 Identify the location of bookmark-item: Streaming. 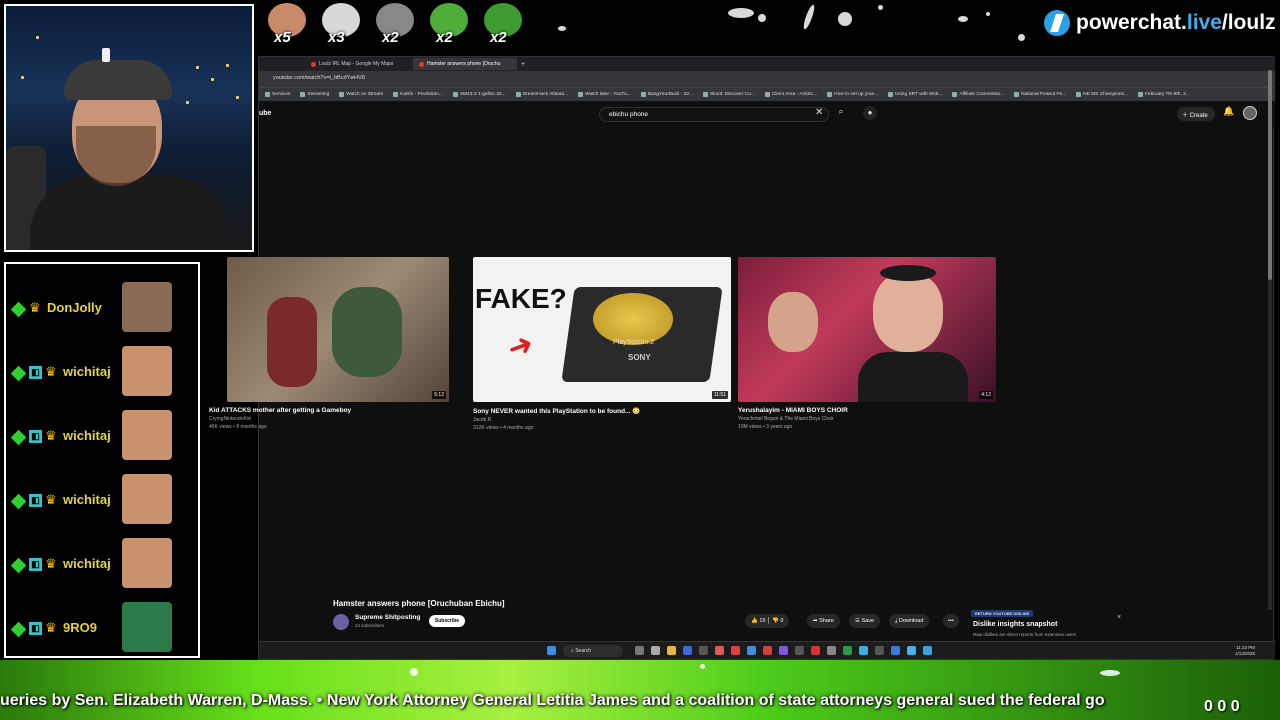
(314, 94).